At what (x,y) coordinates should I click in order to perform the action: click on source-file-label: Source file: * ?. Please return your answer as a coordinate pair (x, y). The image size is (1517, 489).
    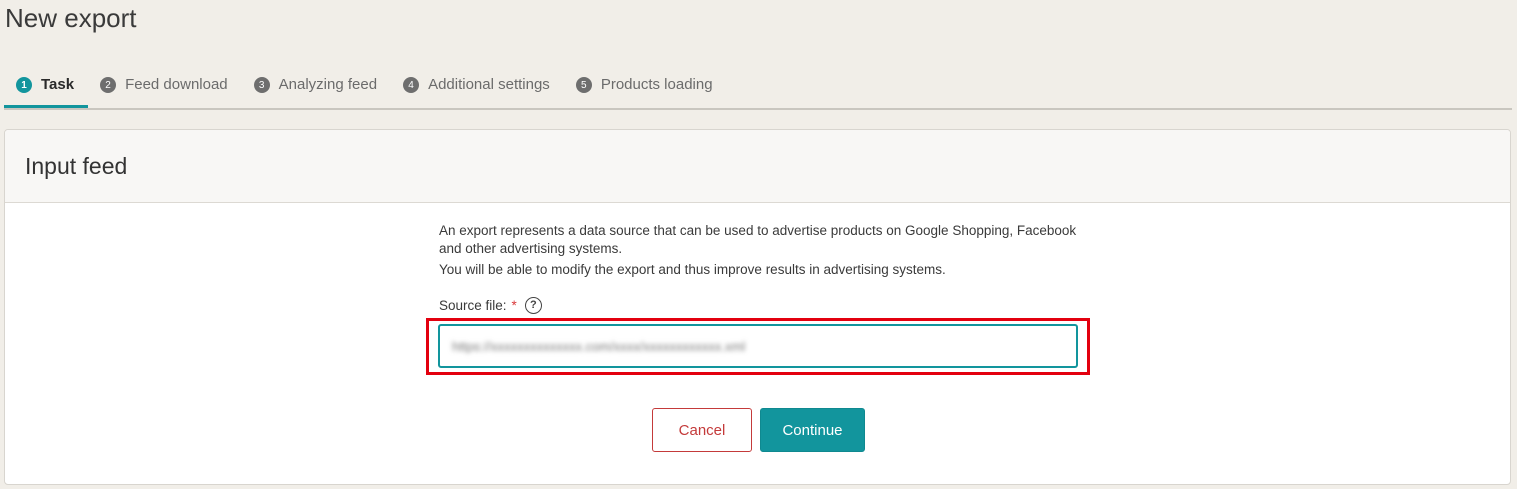
    Looking at the image, I should click on (759, 305).